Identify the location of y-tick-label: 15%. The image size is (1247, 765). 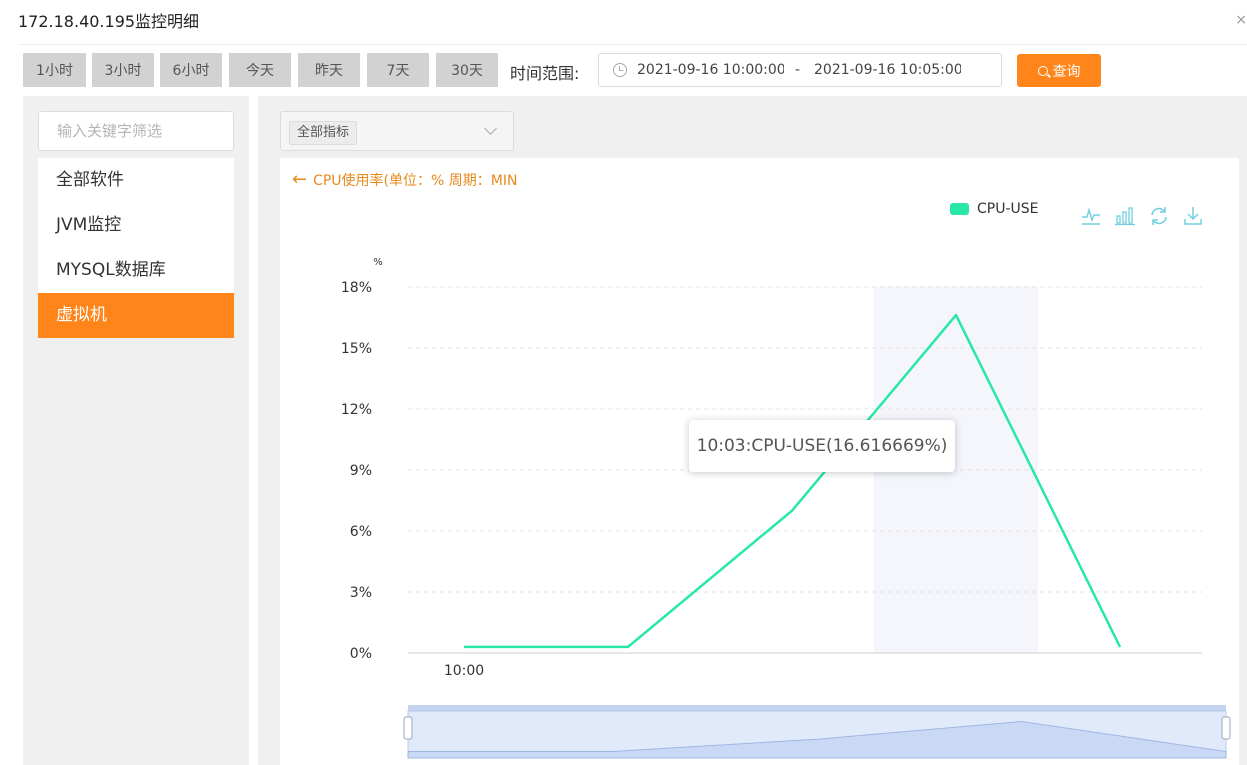
(356, 349).